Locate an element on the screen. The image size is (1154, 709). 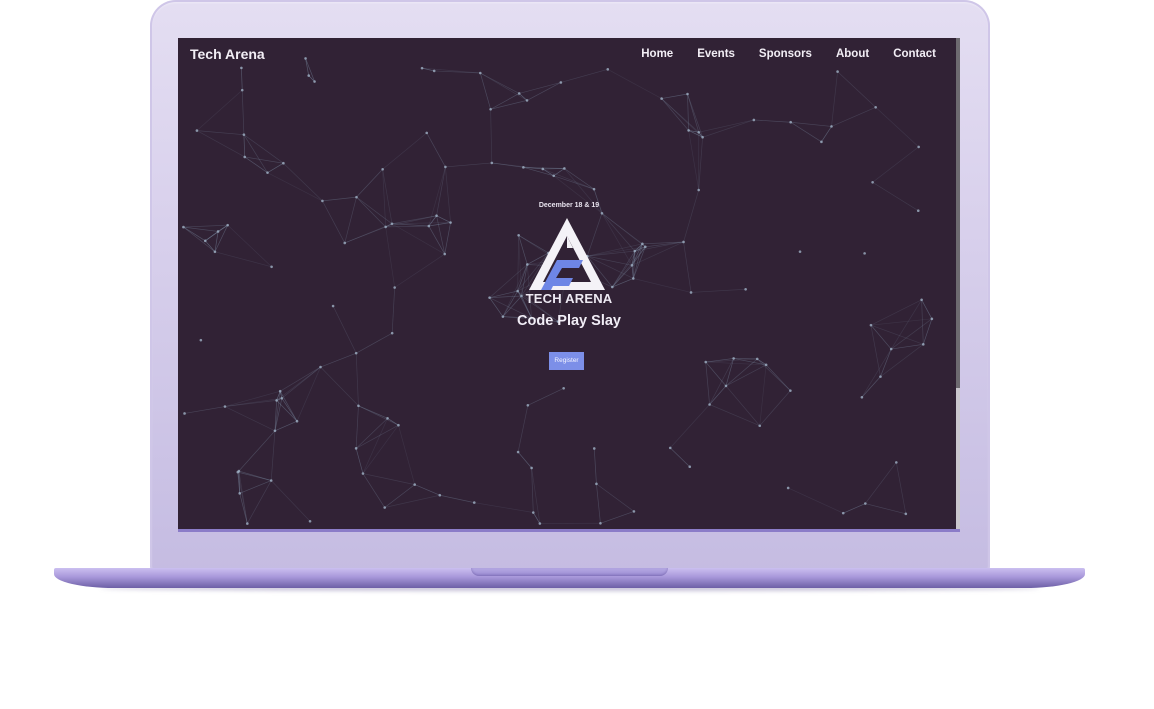
hero-tagline: Code Play Slay is located at coordinates (569, 321).